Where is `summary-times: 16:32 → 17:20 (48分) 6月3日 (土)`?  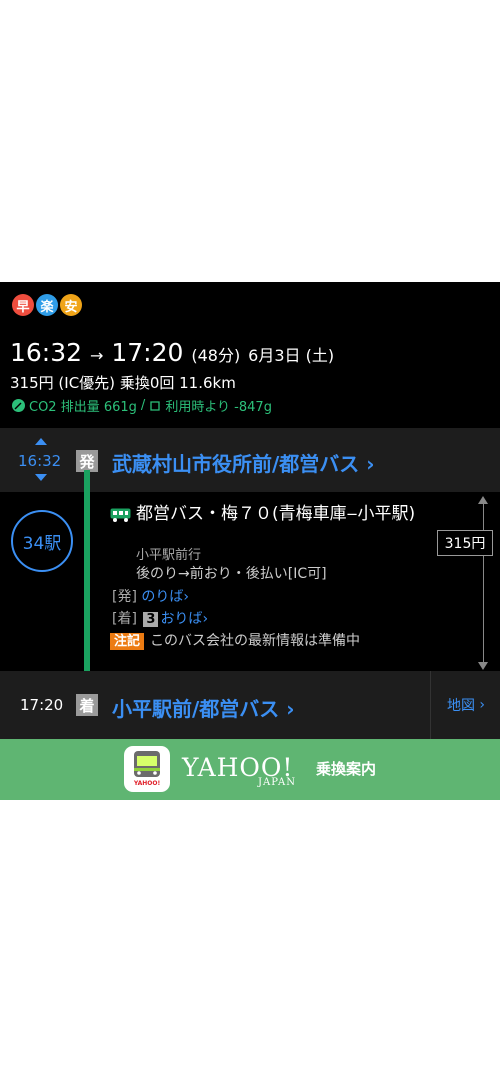
summary-times: 16:32 → 17:20 (48分) 6月3日 (土) is located at coordinates (172, 352).